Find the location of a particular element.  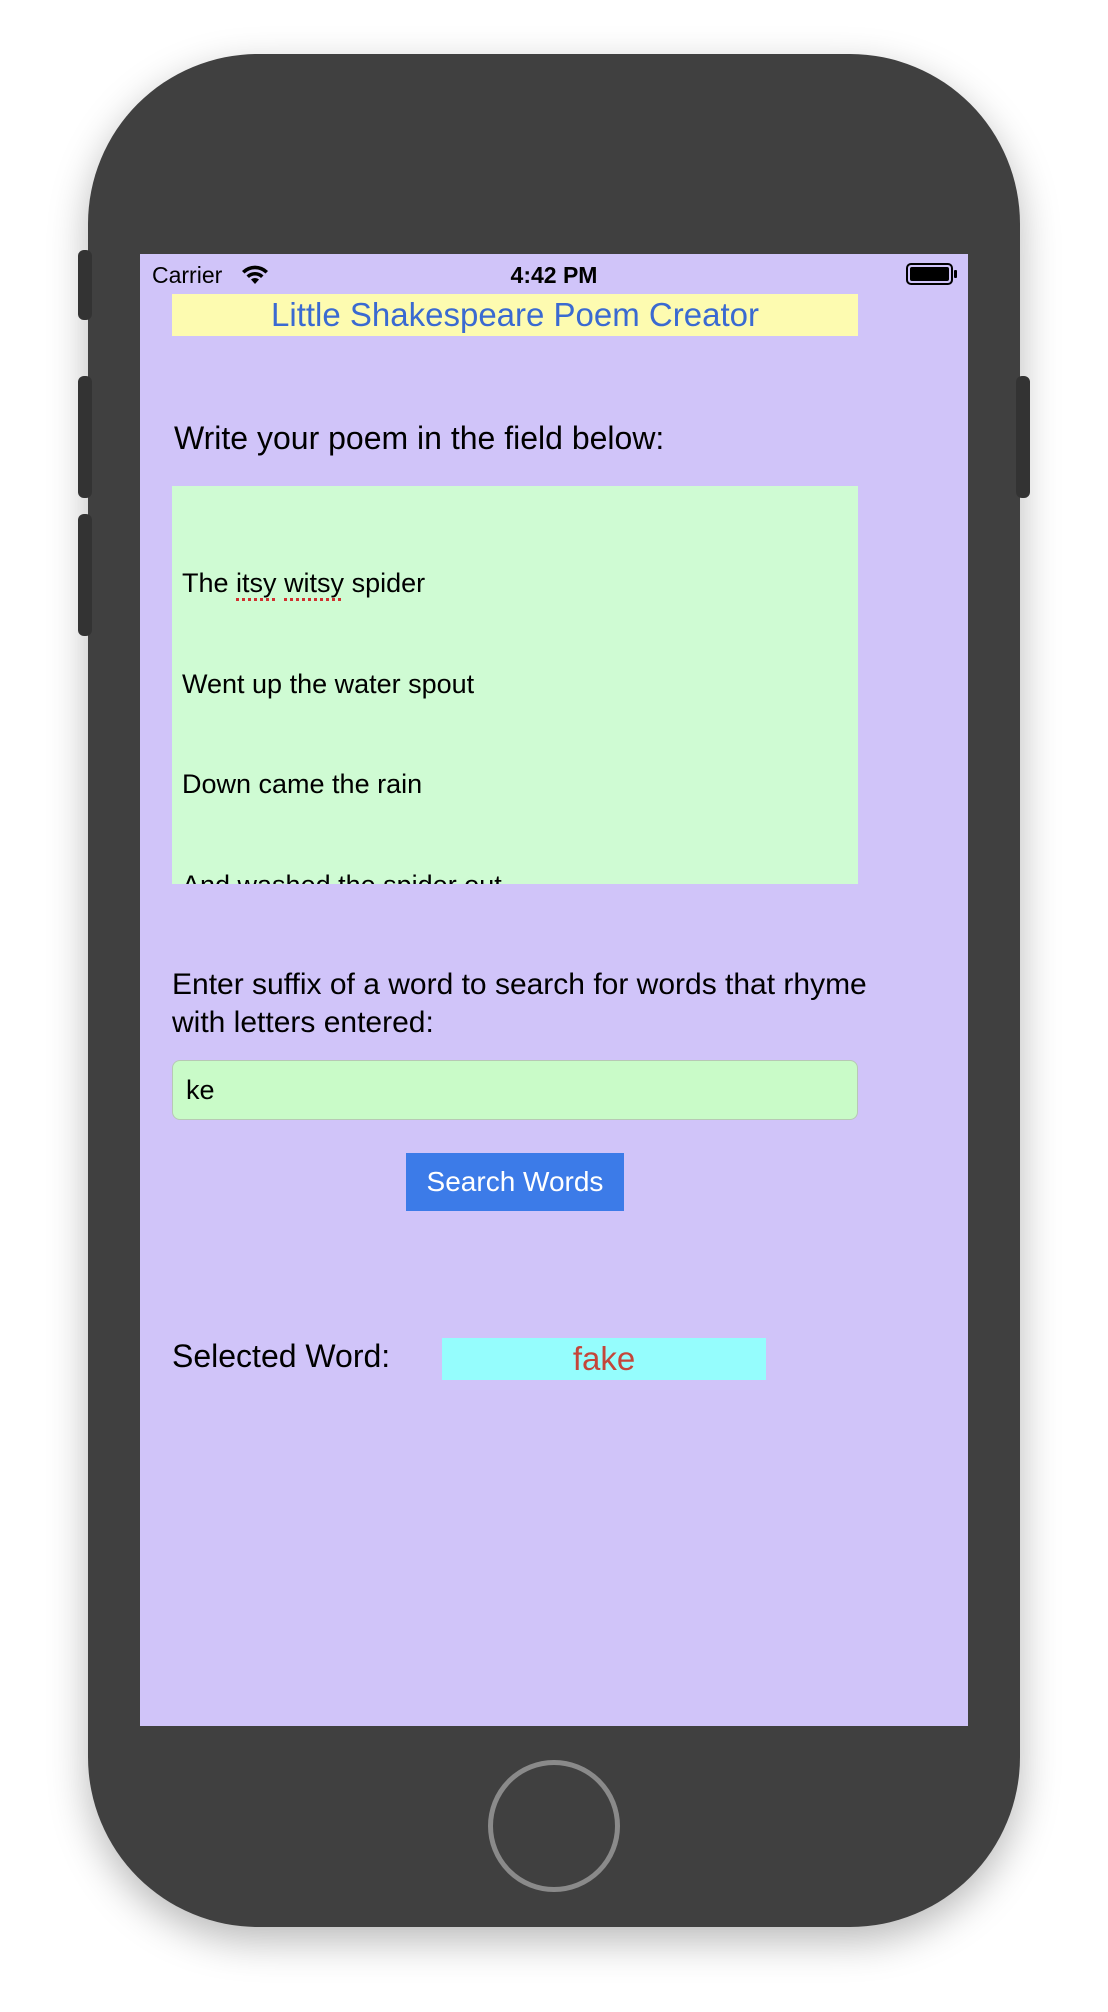

volume-up-button is located at coordinates (85, 437).